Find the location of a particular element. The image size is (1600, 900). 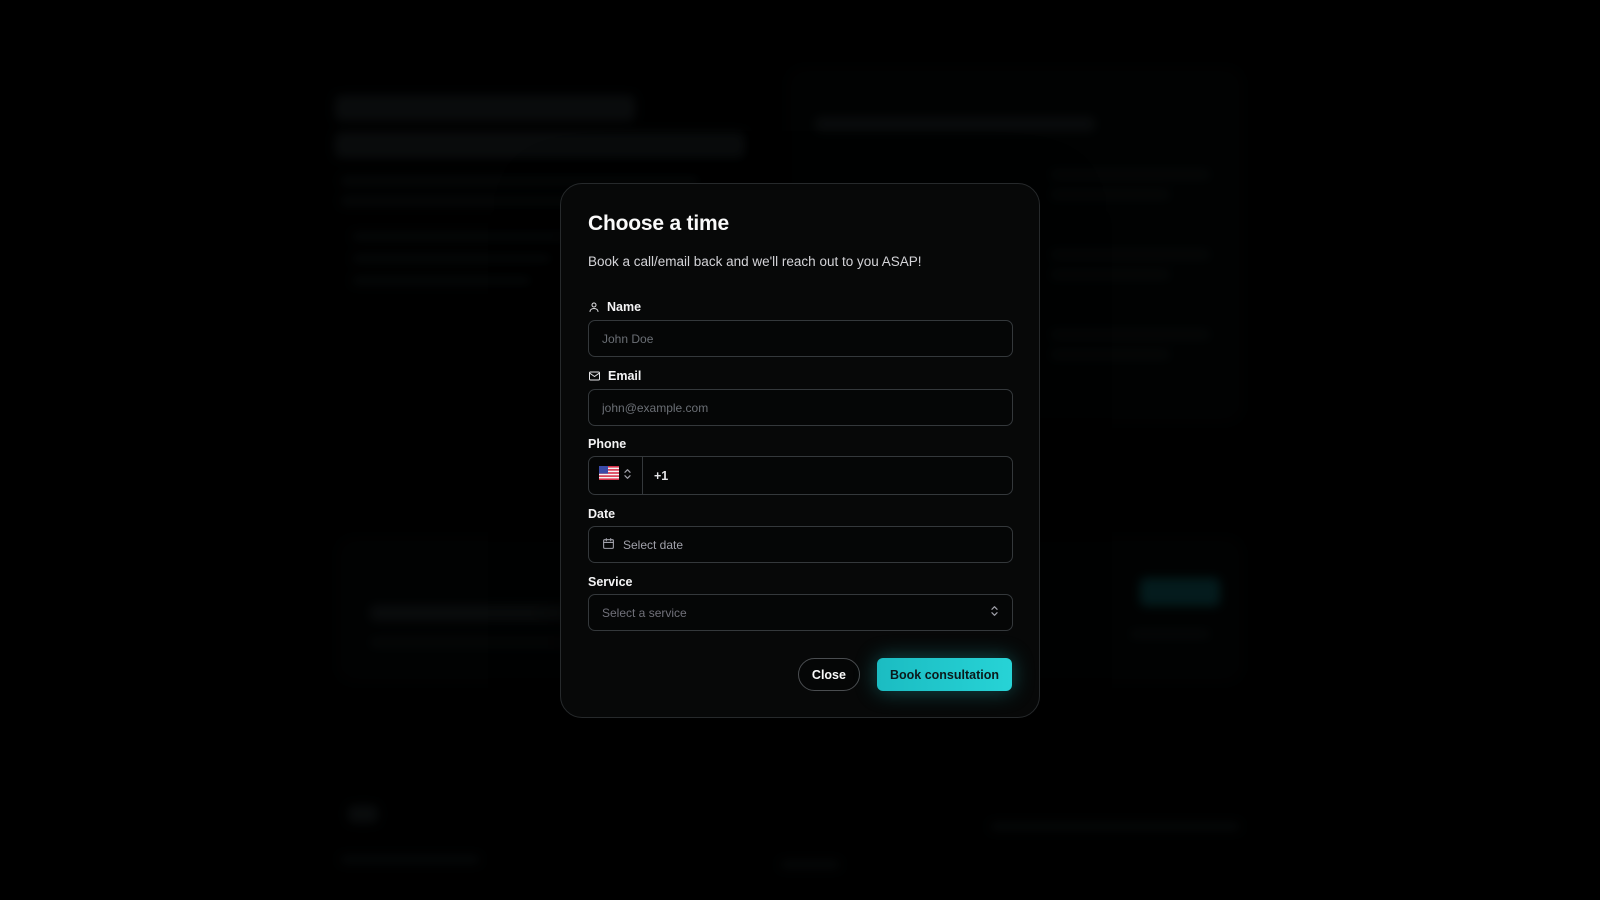

name-label: Name is located at coordinates (614, 307).